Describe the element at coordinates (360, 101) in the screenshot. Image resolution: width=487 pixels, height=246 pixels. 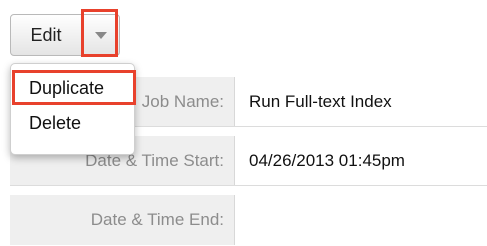
I see `job-name-value: Run Full-text Index` at that location.